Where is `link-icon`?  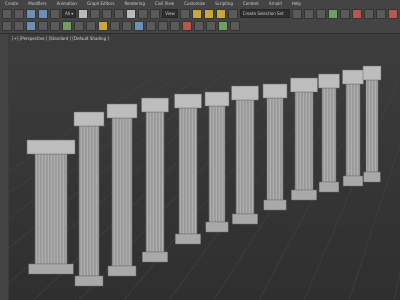 link-icon is located at coordinates (31, 13).